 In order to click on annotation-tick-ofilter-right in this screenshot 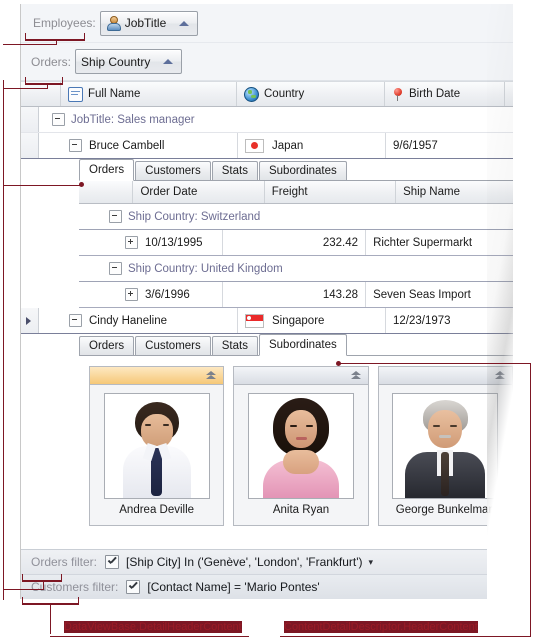, I will do `click(61, 577)`.